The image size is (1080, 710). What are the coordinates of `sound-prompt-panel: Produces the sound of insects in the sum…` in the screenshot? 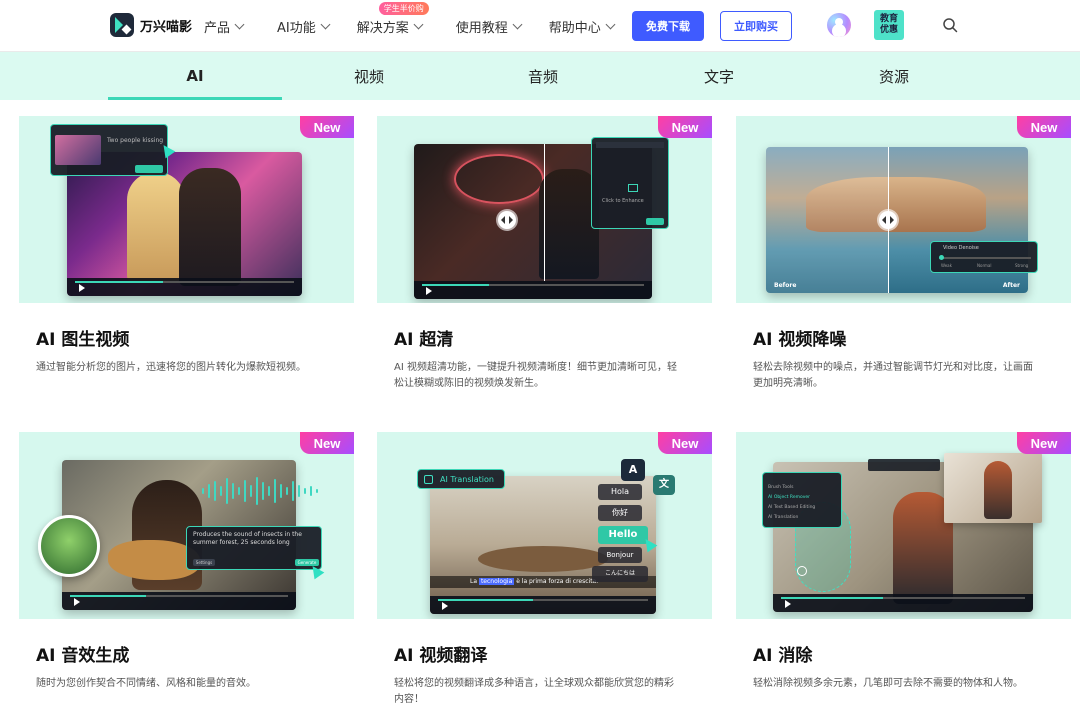 It's located at (254, 548).